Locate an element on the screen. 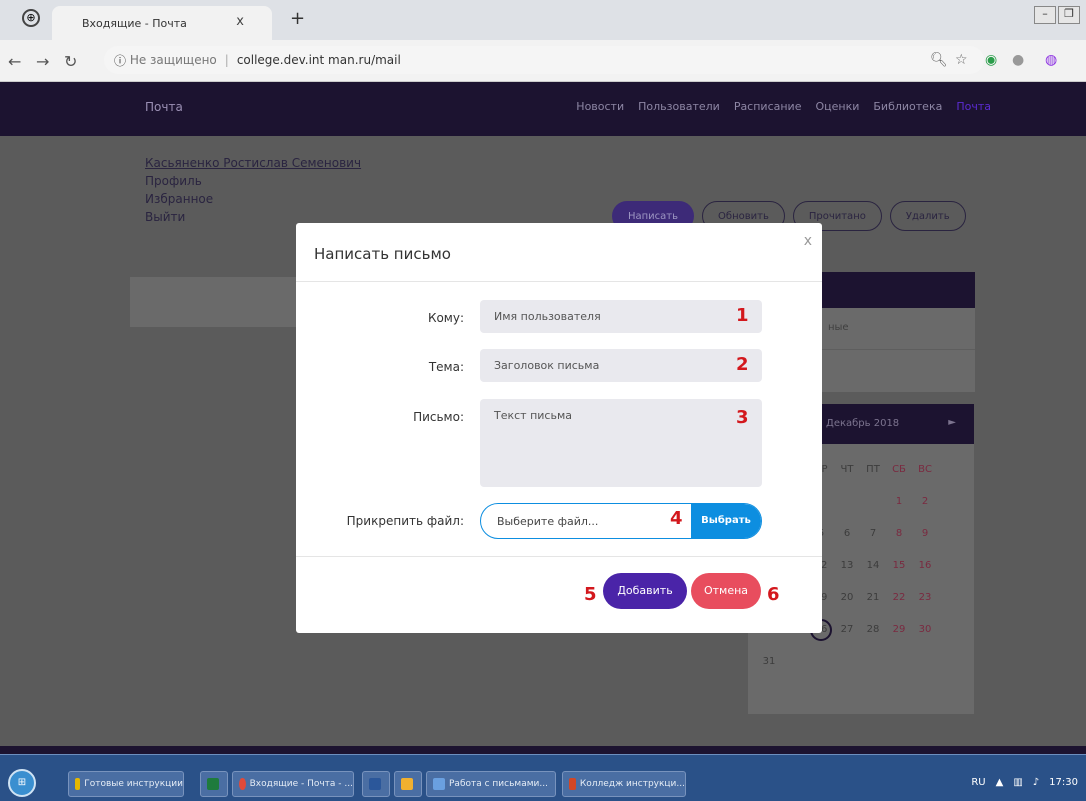 The image size is (1086, 801). new-tab-button: + is located at coordinates (297, 18).